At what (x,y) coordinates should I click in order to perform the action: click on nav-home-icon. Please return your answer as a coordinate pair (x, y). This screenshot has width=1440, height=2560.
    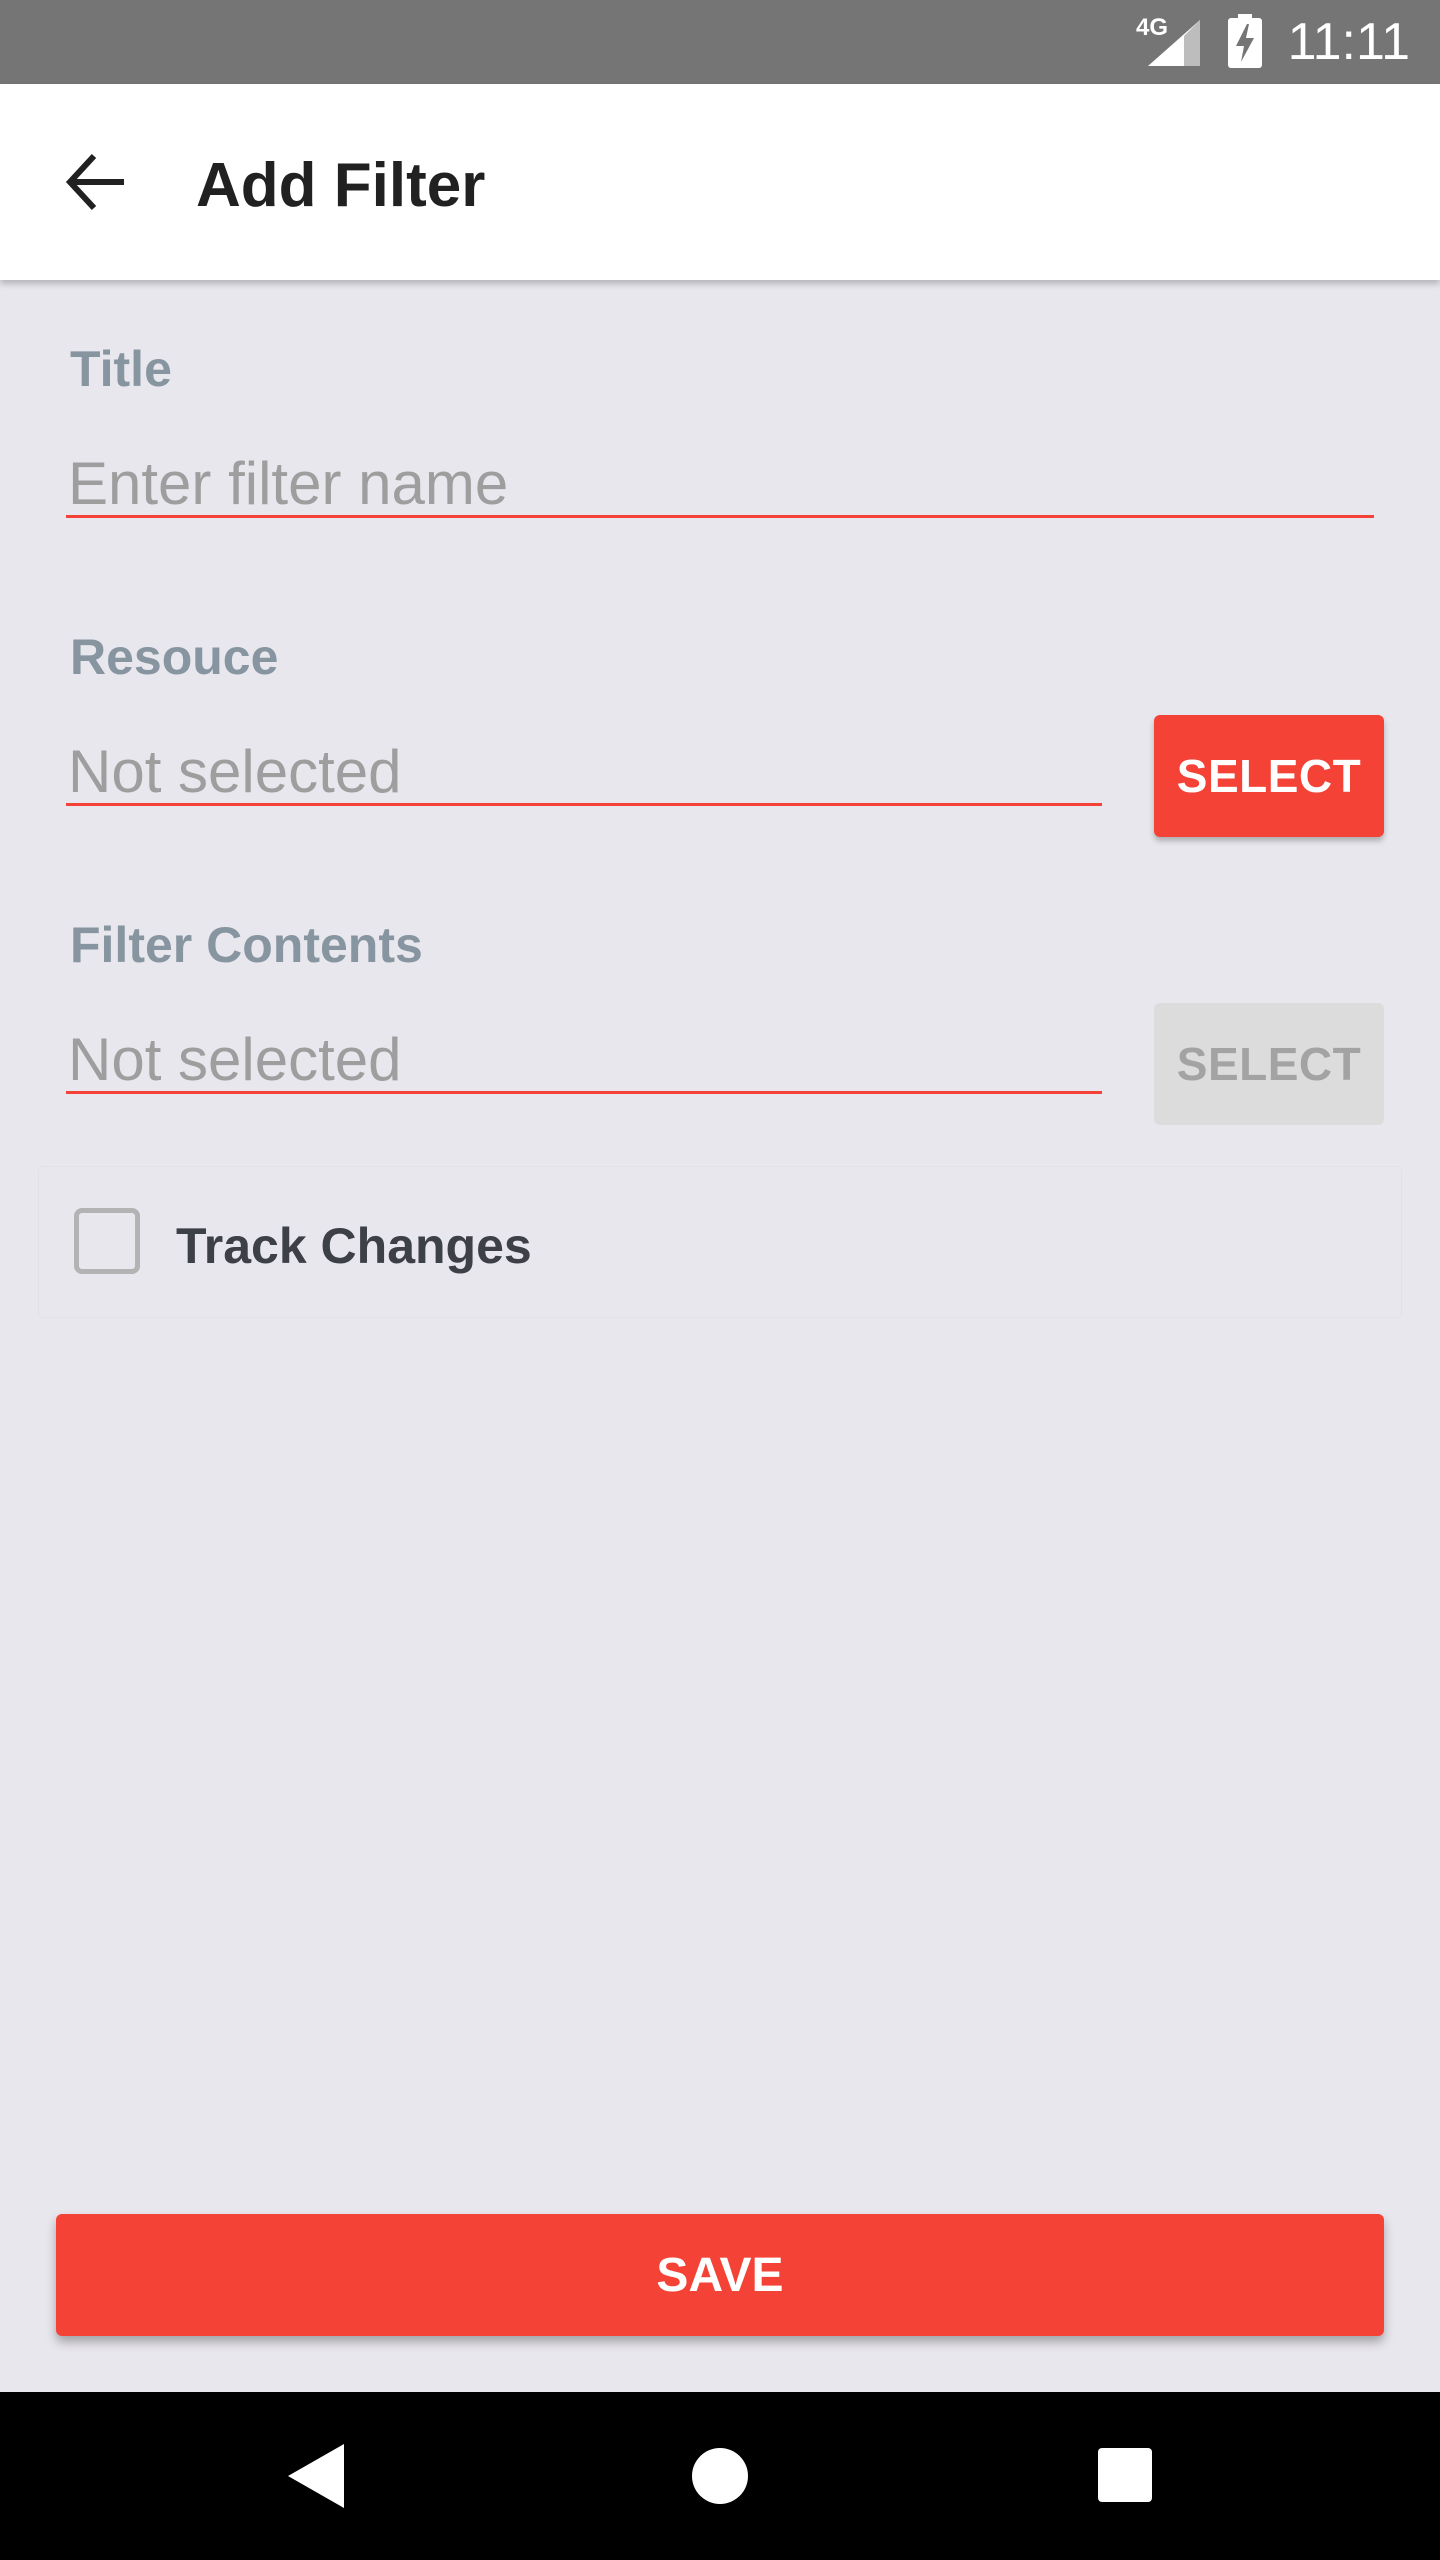
    Looking at the image, I should click on (720, 2476).